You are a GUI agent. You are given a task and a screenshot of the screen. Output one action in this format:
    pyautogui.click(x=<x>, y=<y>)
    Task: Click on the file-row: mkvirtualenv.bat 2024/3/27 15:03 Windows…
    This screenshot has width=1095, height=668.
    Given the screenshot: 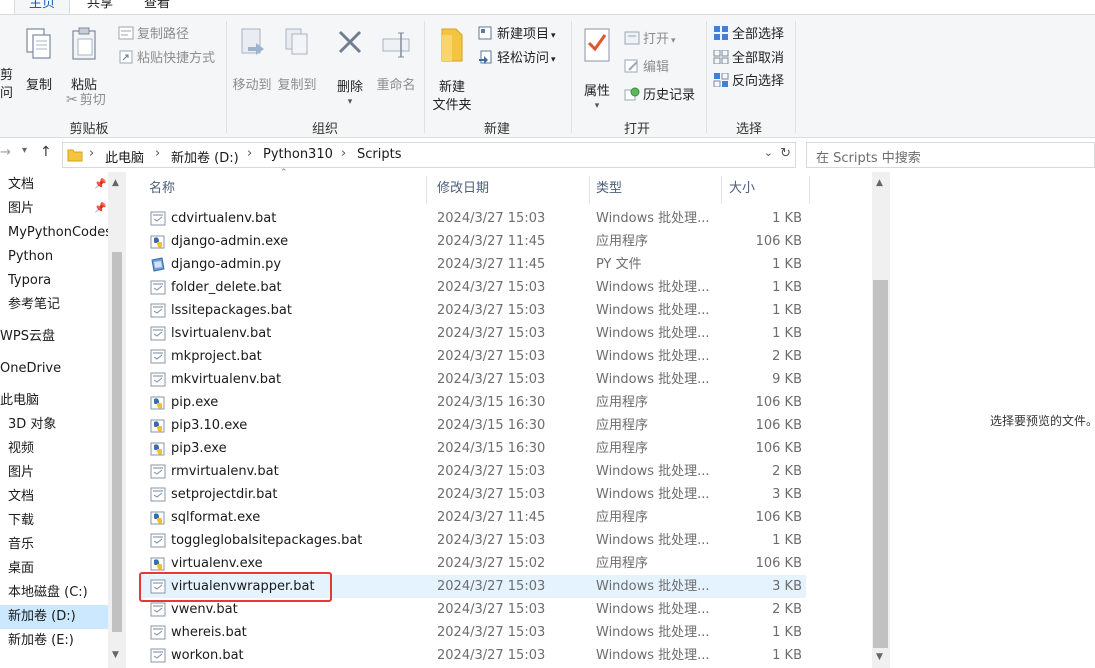 What is the action you would take?
    pyautogui.click(x=473, y=379)
    